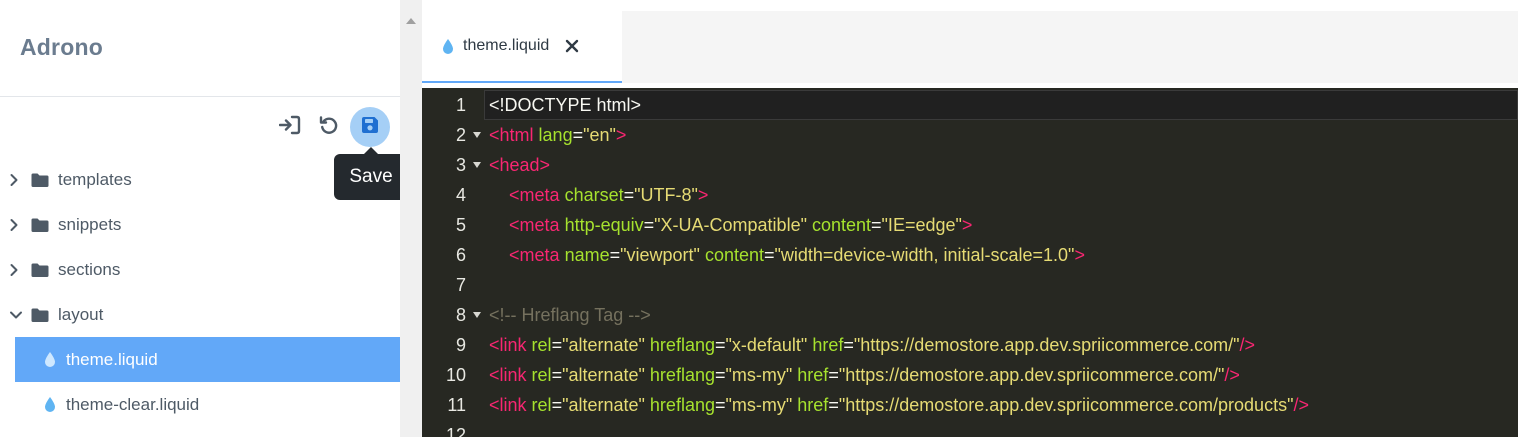 The height and width of the screenshot is (437, 1518). I want to click on code-line: 12, so click(970, 428).